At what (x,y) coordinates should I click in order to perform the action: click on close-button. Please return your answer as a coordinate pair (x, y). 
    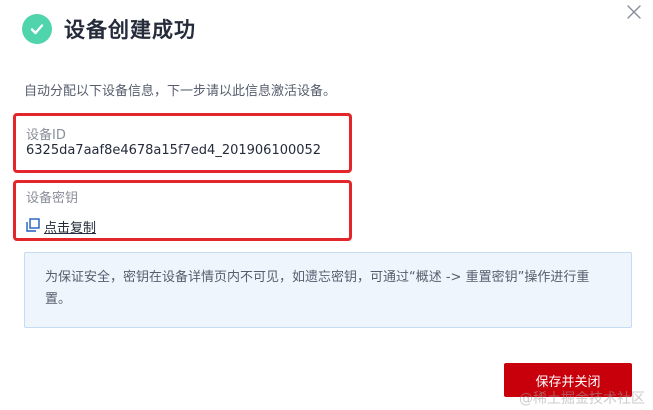
    Looking at the image, I should click on (634, 13).